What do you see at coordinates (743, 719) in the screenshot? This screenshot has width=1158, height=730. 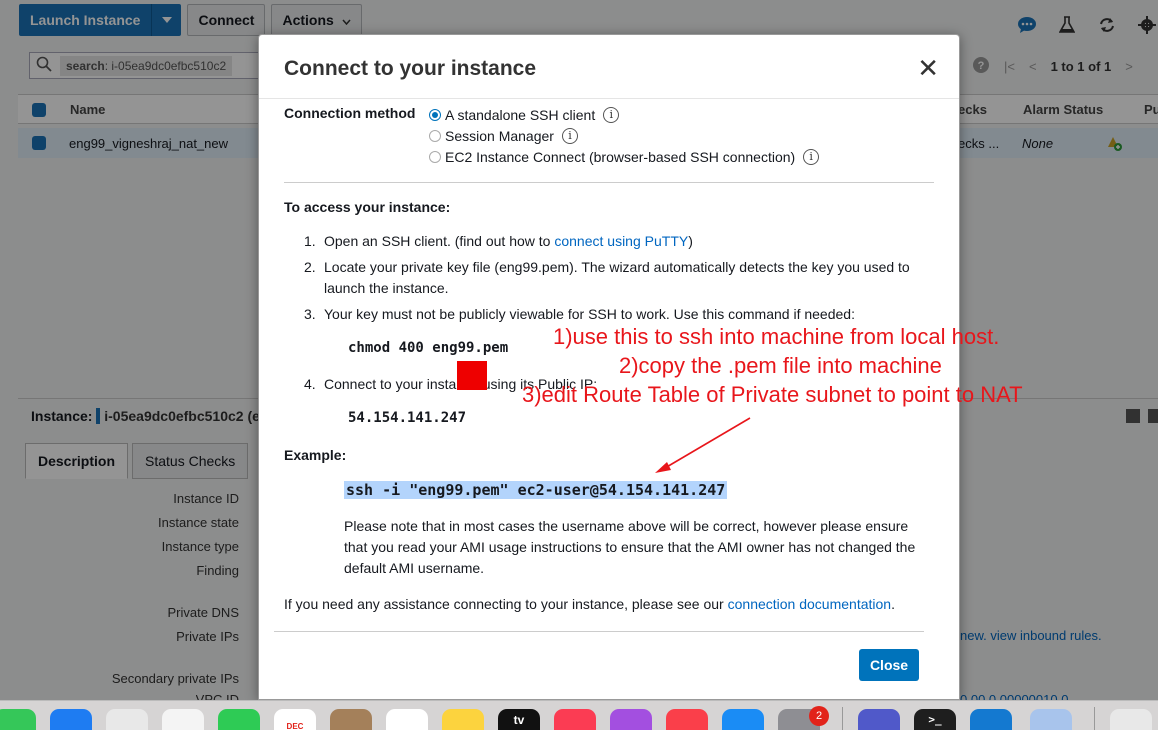 I see `app-store-icon` at bounding box center [743, 719].